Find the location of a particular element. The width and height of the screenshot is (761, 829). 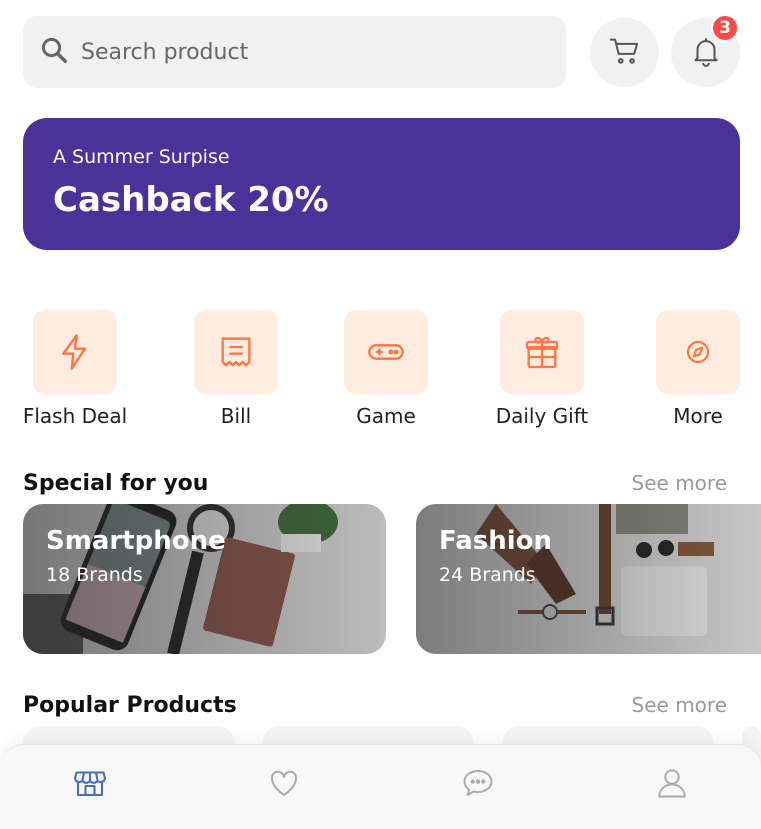

nav-chat is located at coordinates (478, 785).